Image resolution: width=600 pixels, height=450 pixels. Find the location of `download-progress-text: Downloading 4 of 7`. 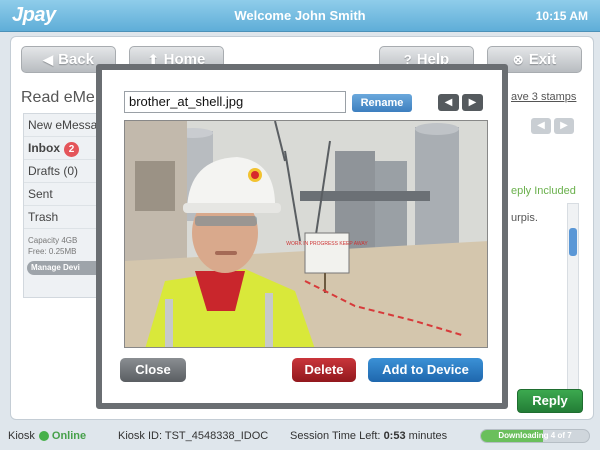

download-progress-text: Downloading 4 of 7 is located at coordinates (535, 435).